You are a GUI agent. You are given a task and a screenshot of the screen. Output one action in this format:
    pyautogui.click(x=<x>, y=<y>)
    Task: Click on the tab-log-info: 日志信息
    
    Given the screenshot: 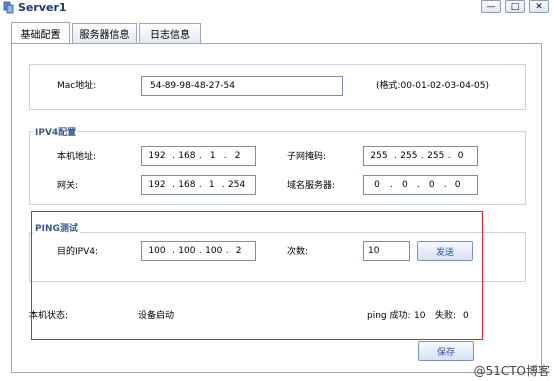 What is the action you would take?
    pyautogui.click(x=170, y=33)
    